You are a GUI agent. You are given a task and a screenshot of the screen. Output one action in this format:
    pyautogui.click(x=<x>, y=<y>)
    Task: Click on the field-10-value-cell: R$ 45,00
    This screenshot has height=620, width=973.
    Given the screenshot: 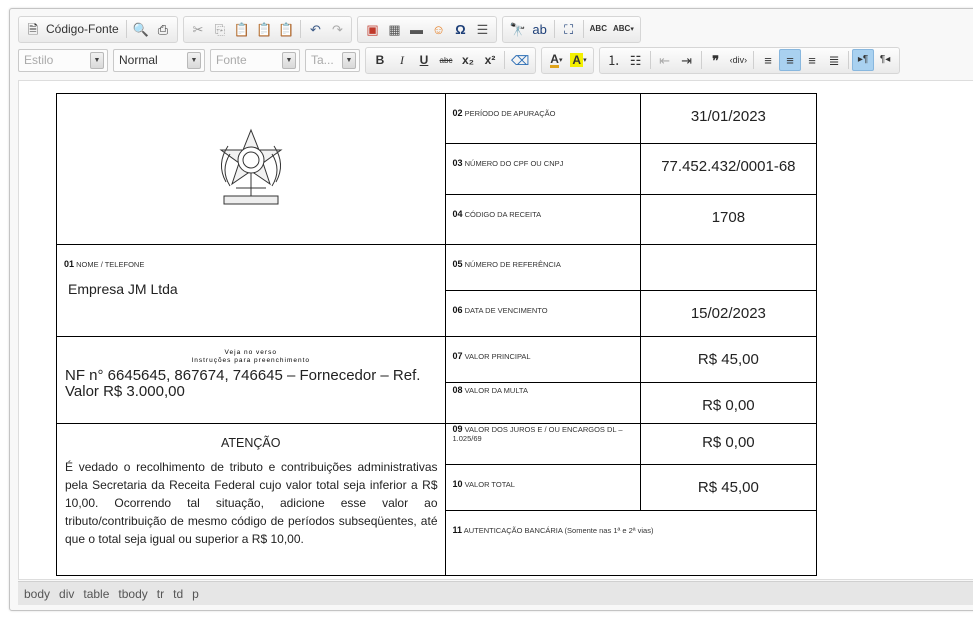 What is the action you would take?
    pyautogui.click(x=728, y=487)
    